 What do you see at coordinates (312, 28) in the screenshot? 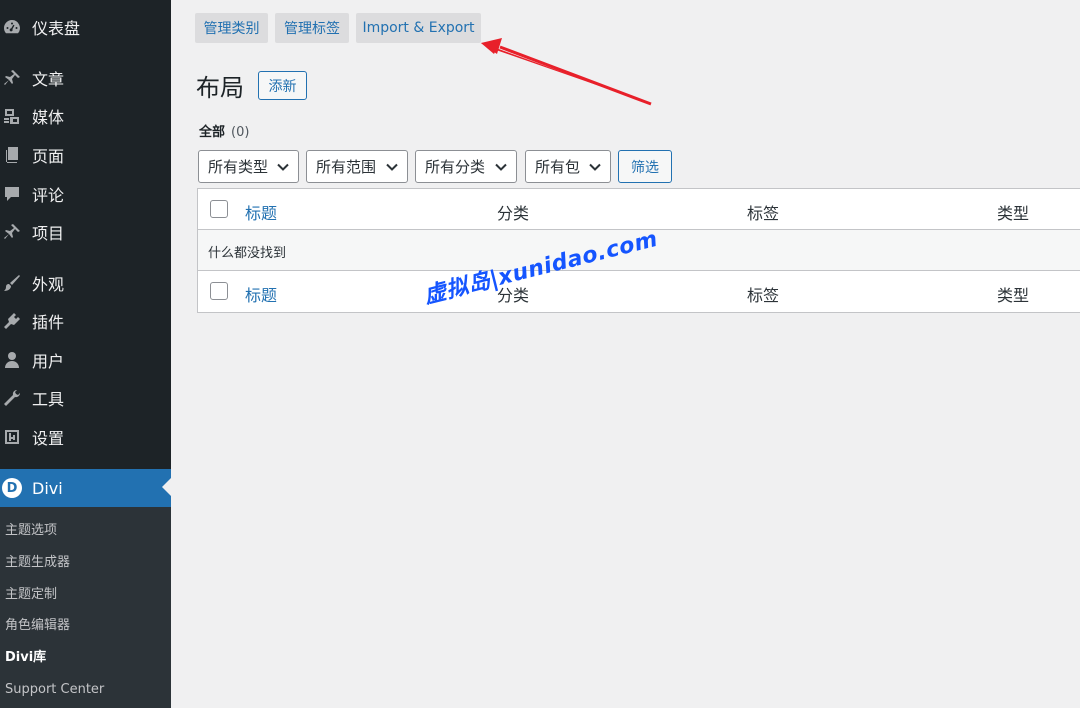
I see `tab-manage-tags: 管理标签` at bounding box center [312, 28].